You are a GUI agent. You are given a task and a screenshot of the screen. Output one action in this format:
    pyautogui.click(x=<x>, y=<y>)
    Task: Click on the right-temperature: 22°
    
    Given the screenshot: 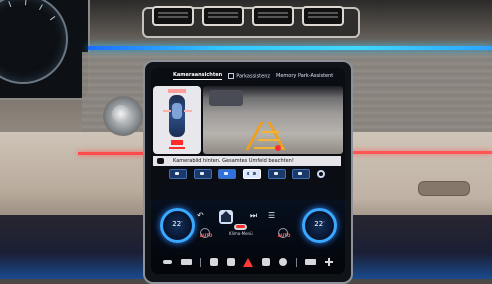 What is the action you would take?
    pyautogui.click(x=319, y=224)
    